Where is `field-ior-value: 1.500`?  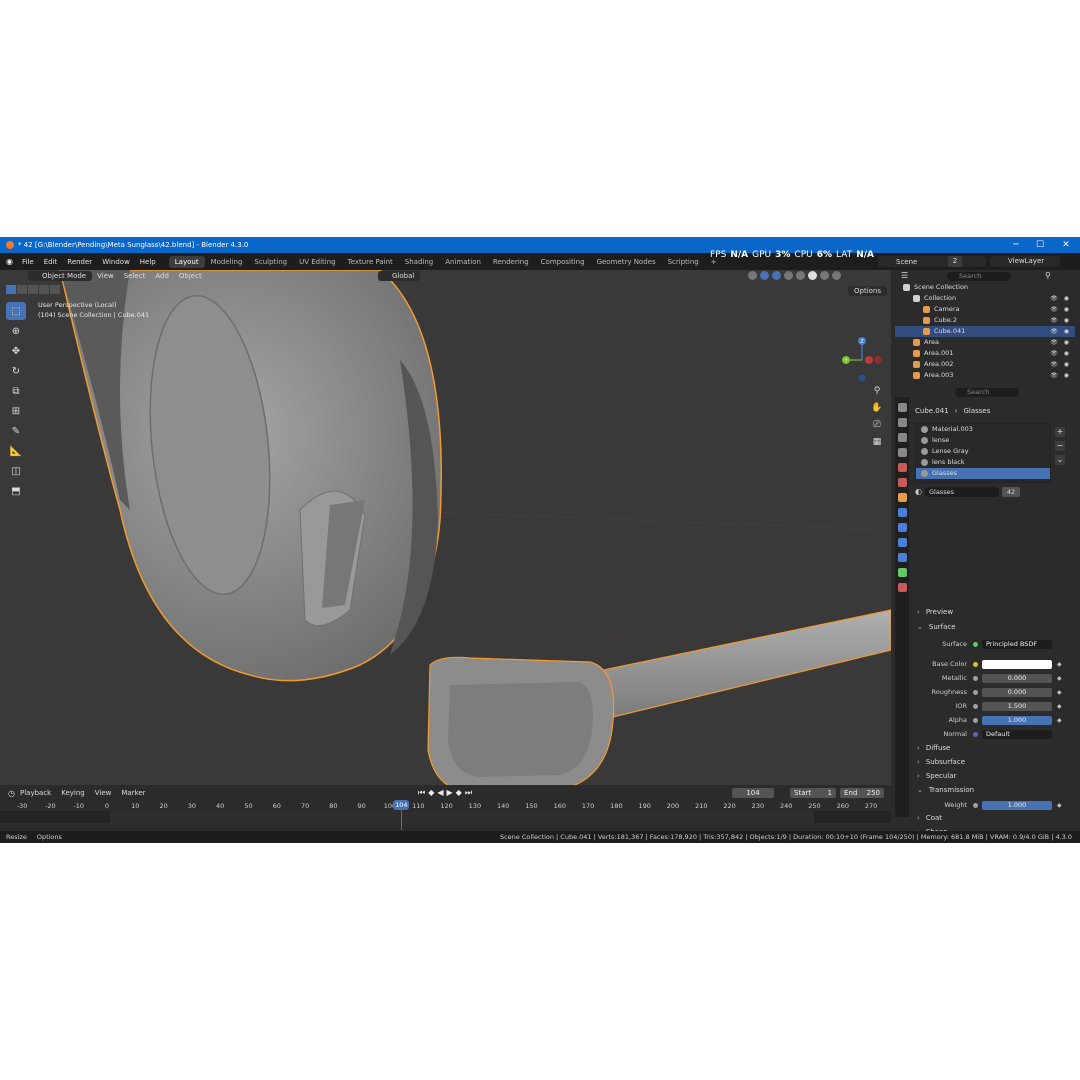
field-ior-value: 1.500 is located at coordinates (1017, 706).